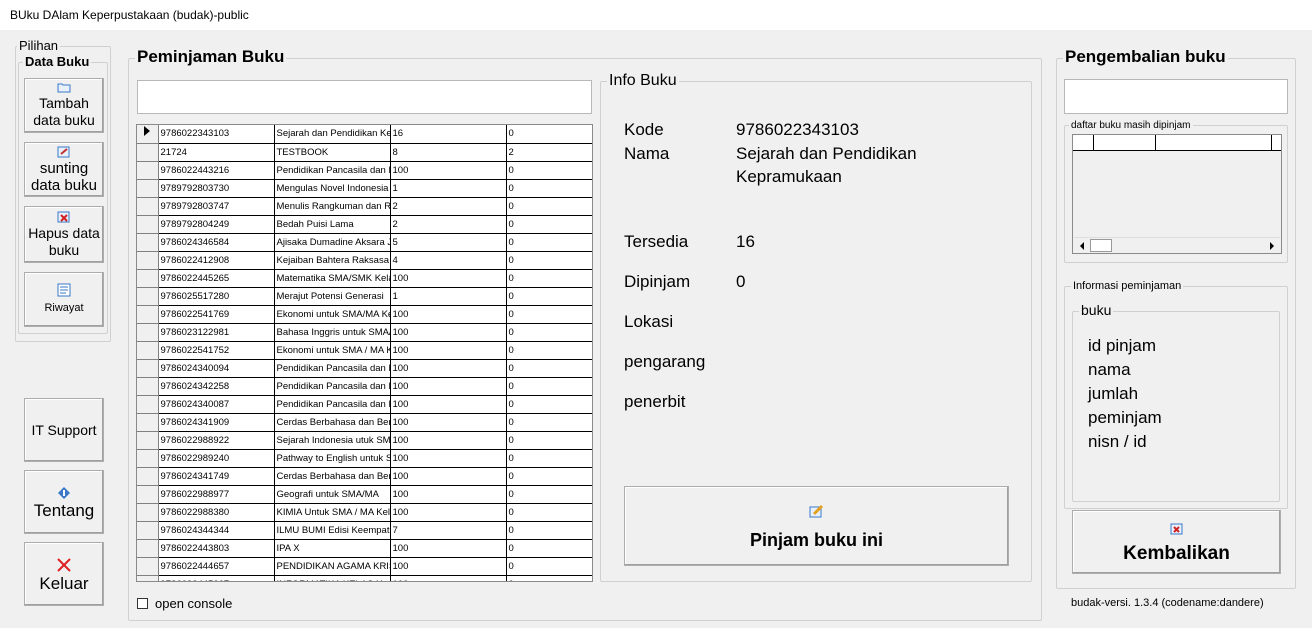  Describe the element at coordinates (64, 105) in the screenshot. I see `tambah-data-buku-button: Tambah data buku` at that location.